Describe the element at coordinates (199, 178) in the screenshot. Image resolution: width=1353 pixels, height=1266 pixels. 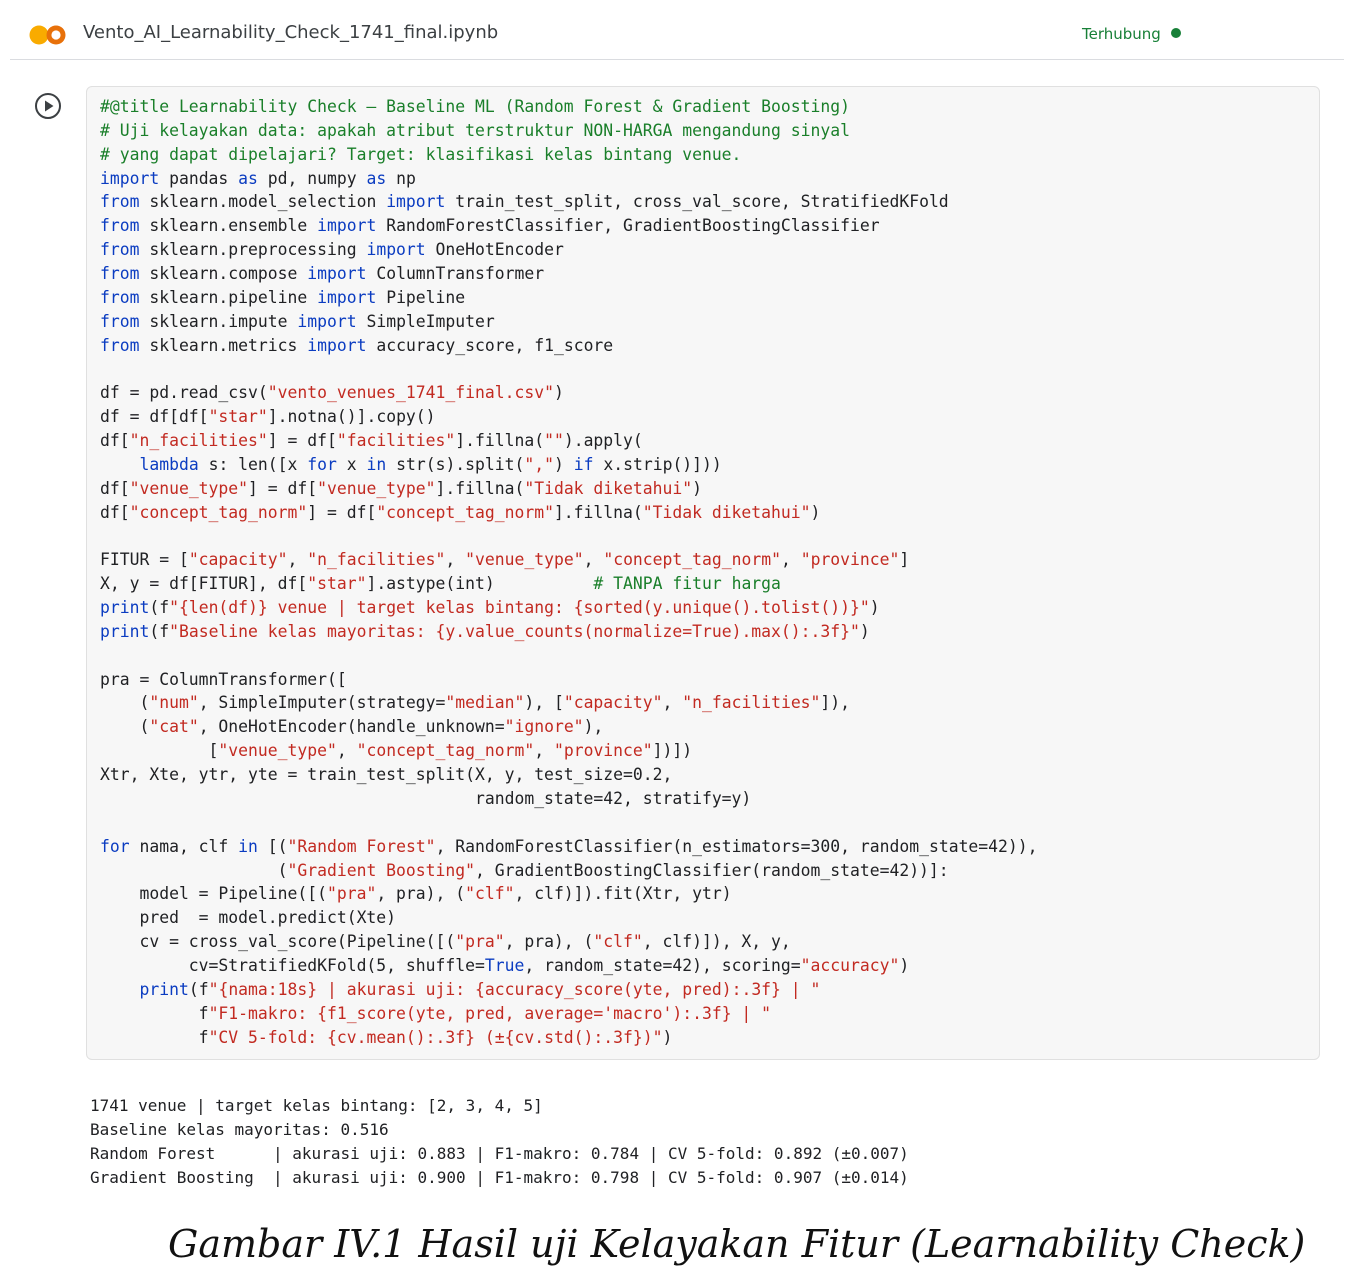
I see `code-token: pandas` at that location.